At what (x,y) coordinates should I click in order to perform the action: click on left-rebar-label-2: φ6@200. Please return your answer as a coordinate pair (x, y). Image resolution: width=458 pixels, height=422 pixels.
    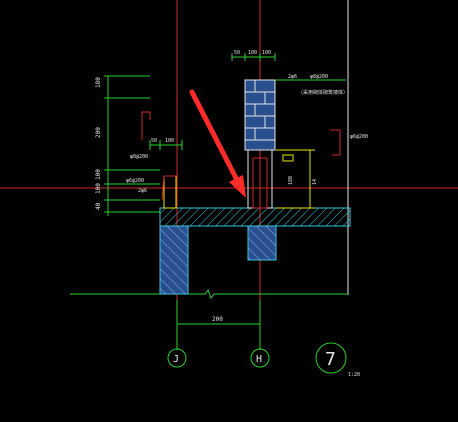
    Looking at the image, I should click on (135, 181).